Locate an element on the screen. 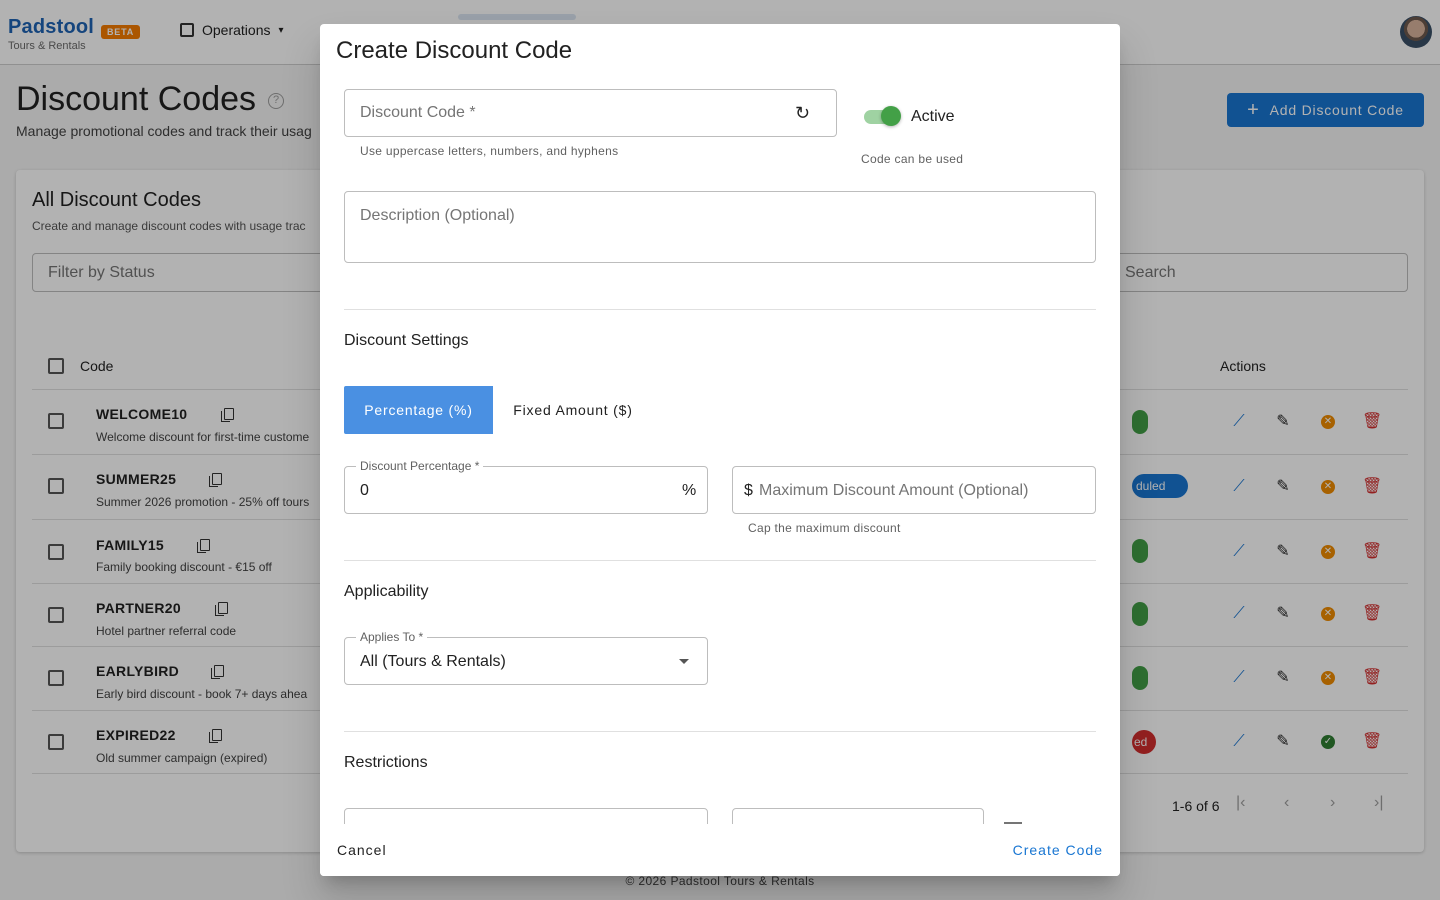 This screenshot has height=900, width=1440. active-switch-helper: Code can be used is located at coordinates (912, 159).